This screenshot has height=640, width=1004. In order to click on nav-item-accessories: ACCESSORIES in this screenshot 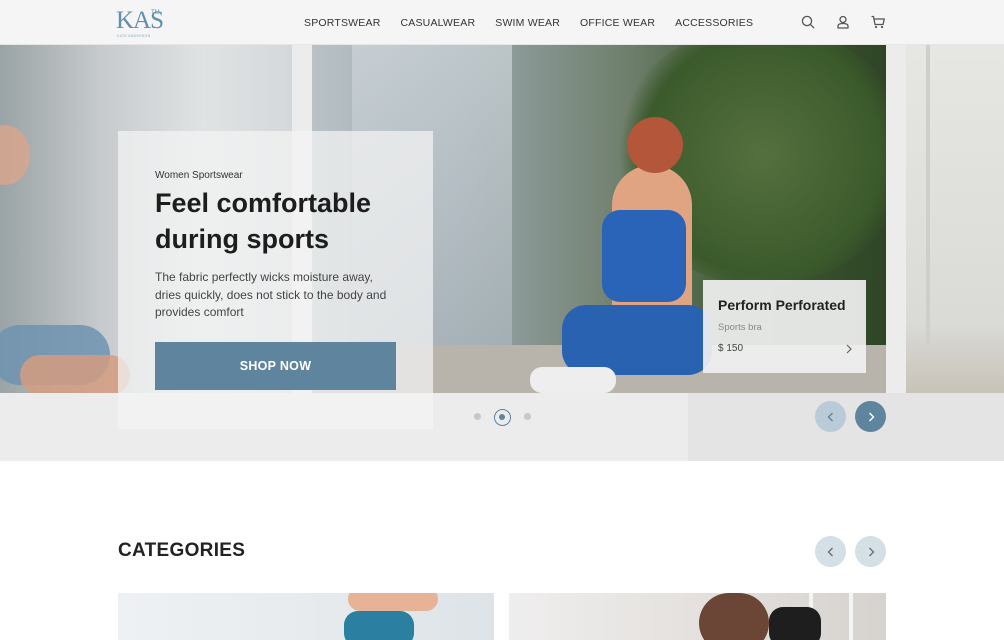, I will do `click(714, 23)`.